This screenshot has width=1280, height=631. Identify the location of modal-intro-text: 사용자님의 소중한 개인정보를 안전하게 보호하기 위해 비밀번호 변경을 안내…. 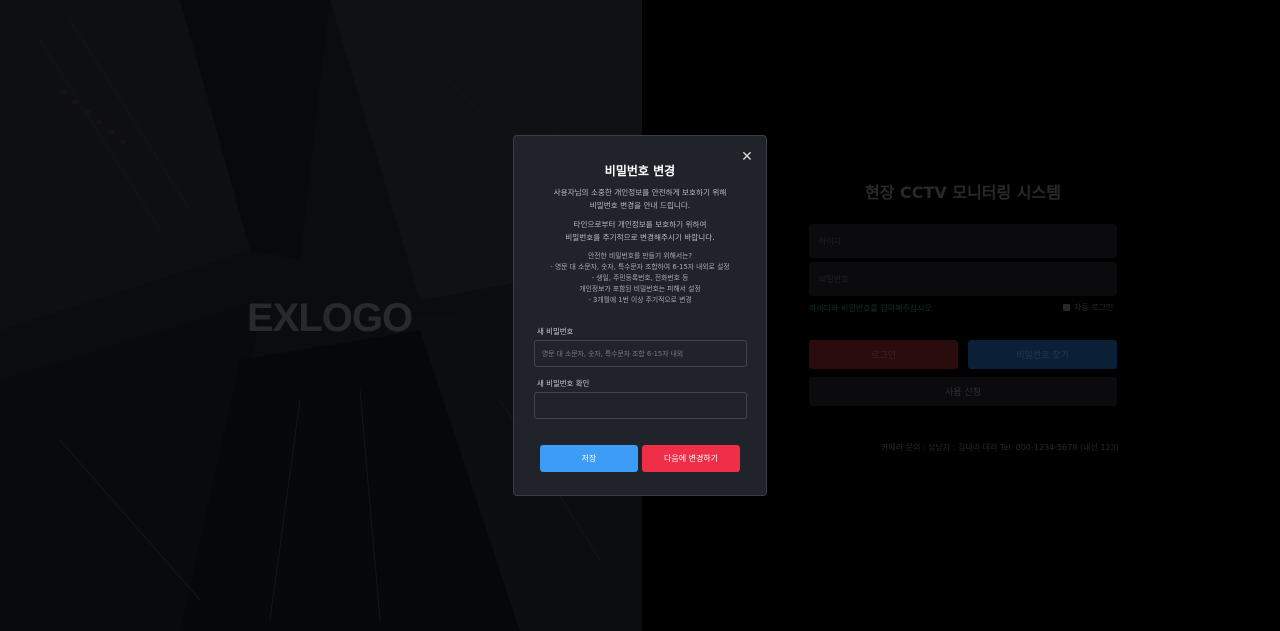
(640, 199).